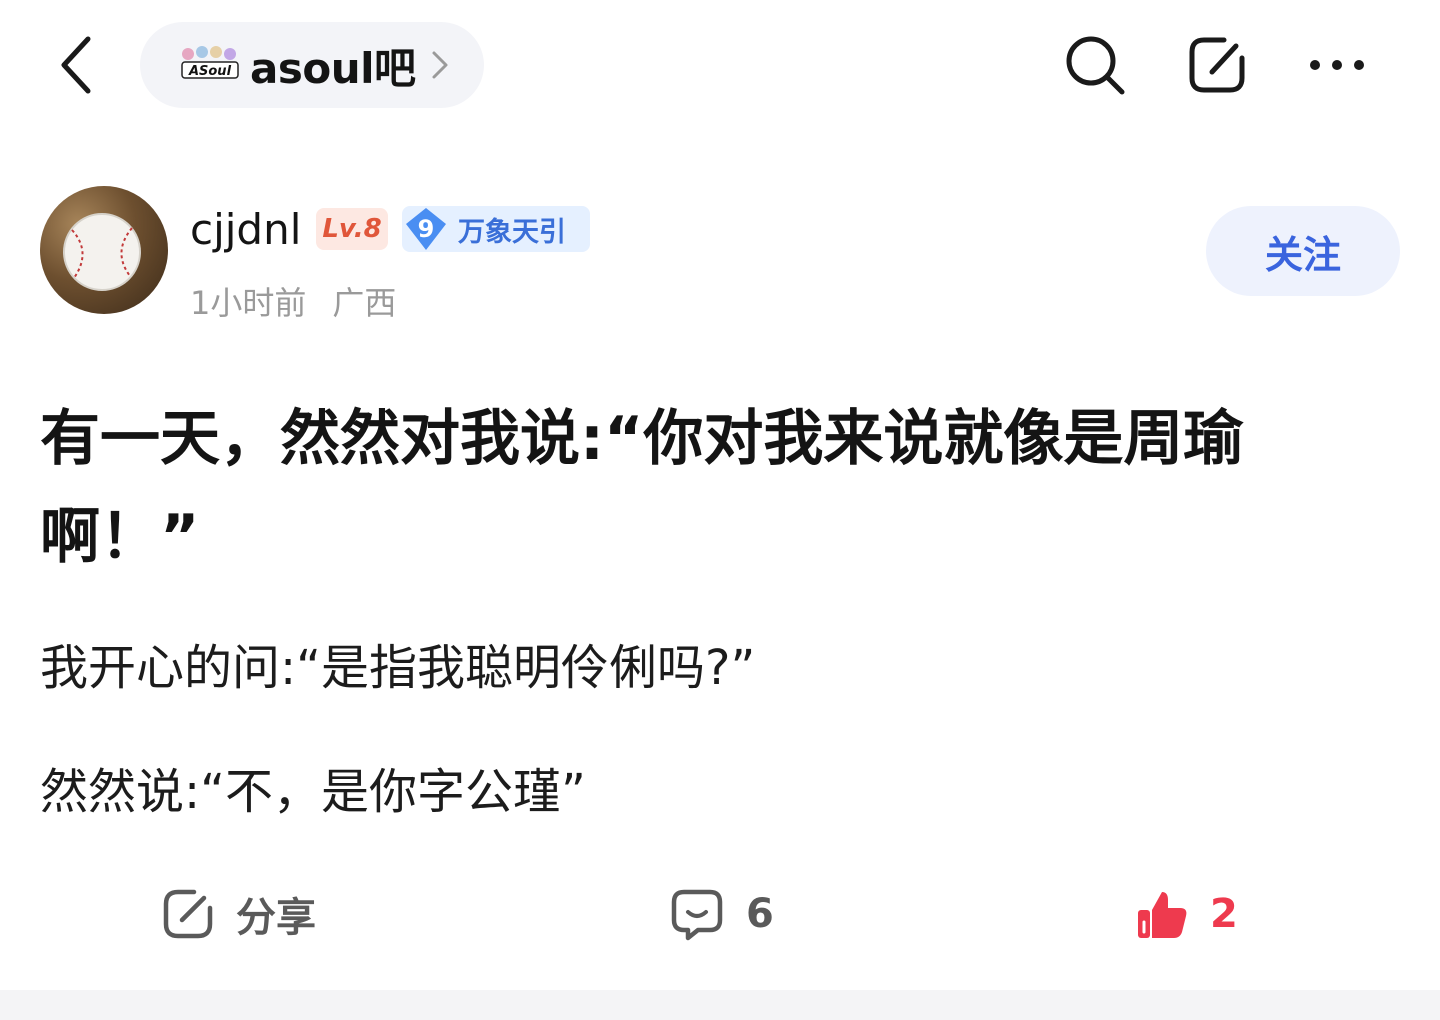 This screenshot has width=1440, height=1020. What do you see at coordinates (276, 918) in the screenshot?
I see `share-label: 分享` at bounding box center [276, 918].